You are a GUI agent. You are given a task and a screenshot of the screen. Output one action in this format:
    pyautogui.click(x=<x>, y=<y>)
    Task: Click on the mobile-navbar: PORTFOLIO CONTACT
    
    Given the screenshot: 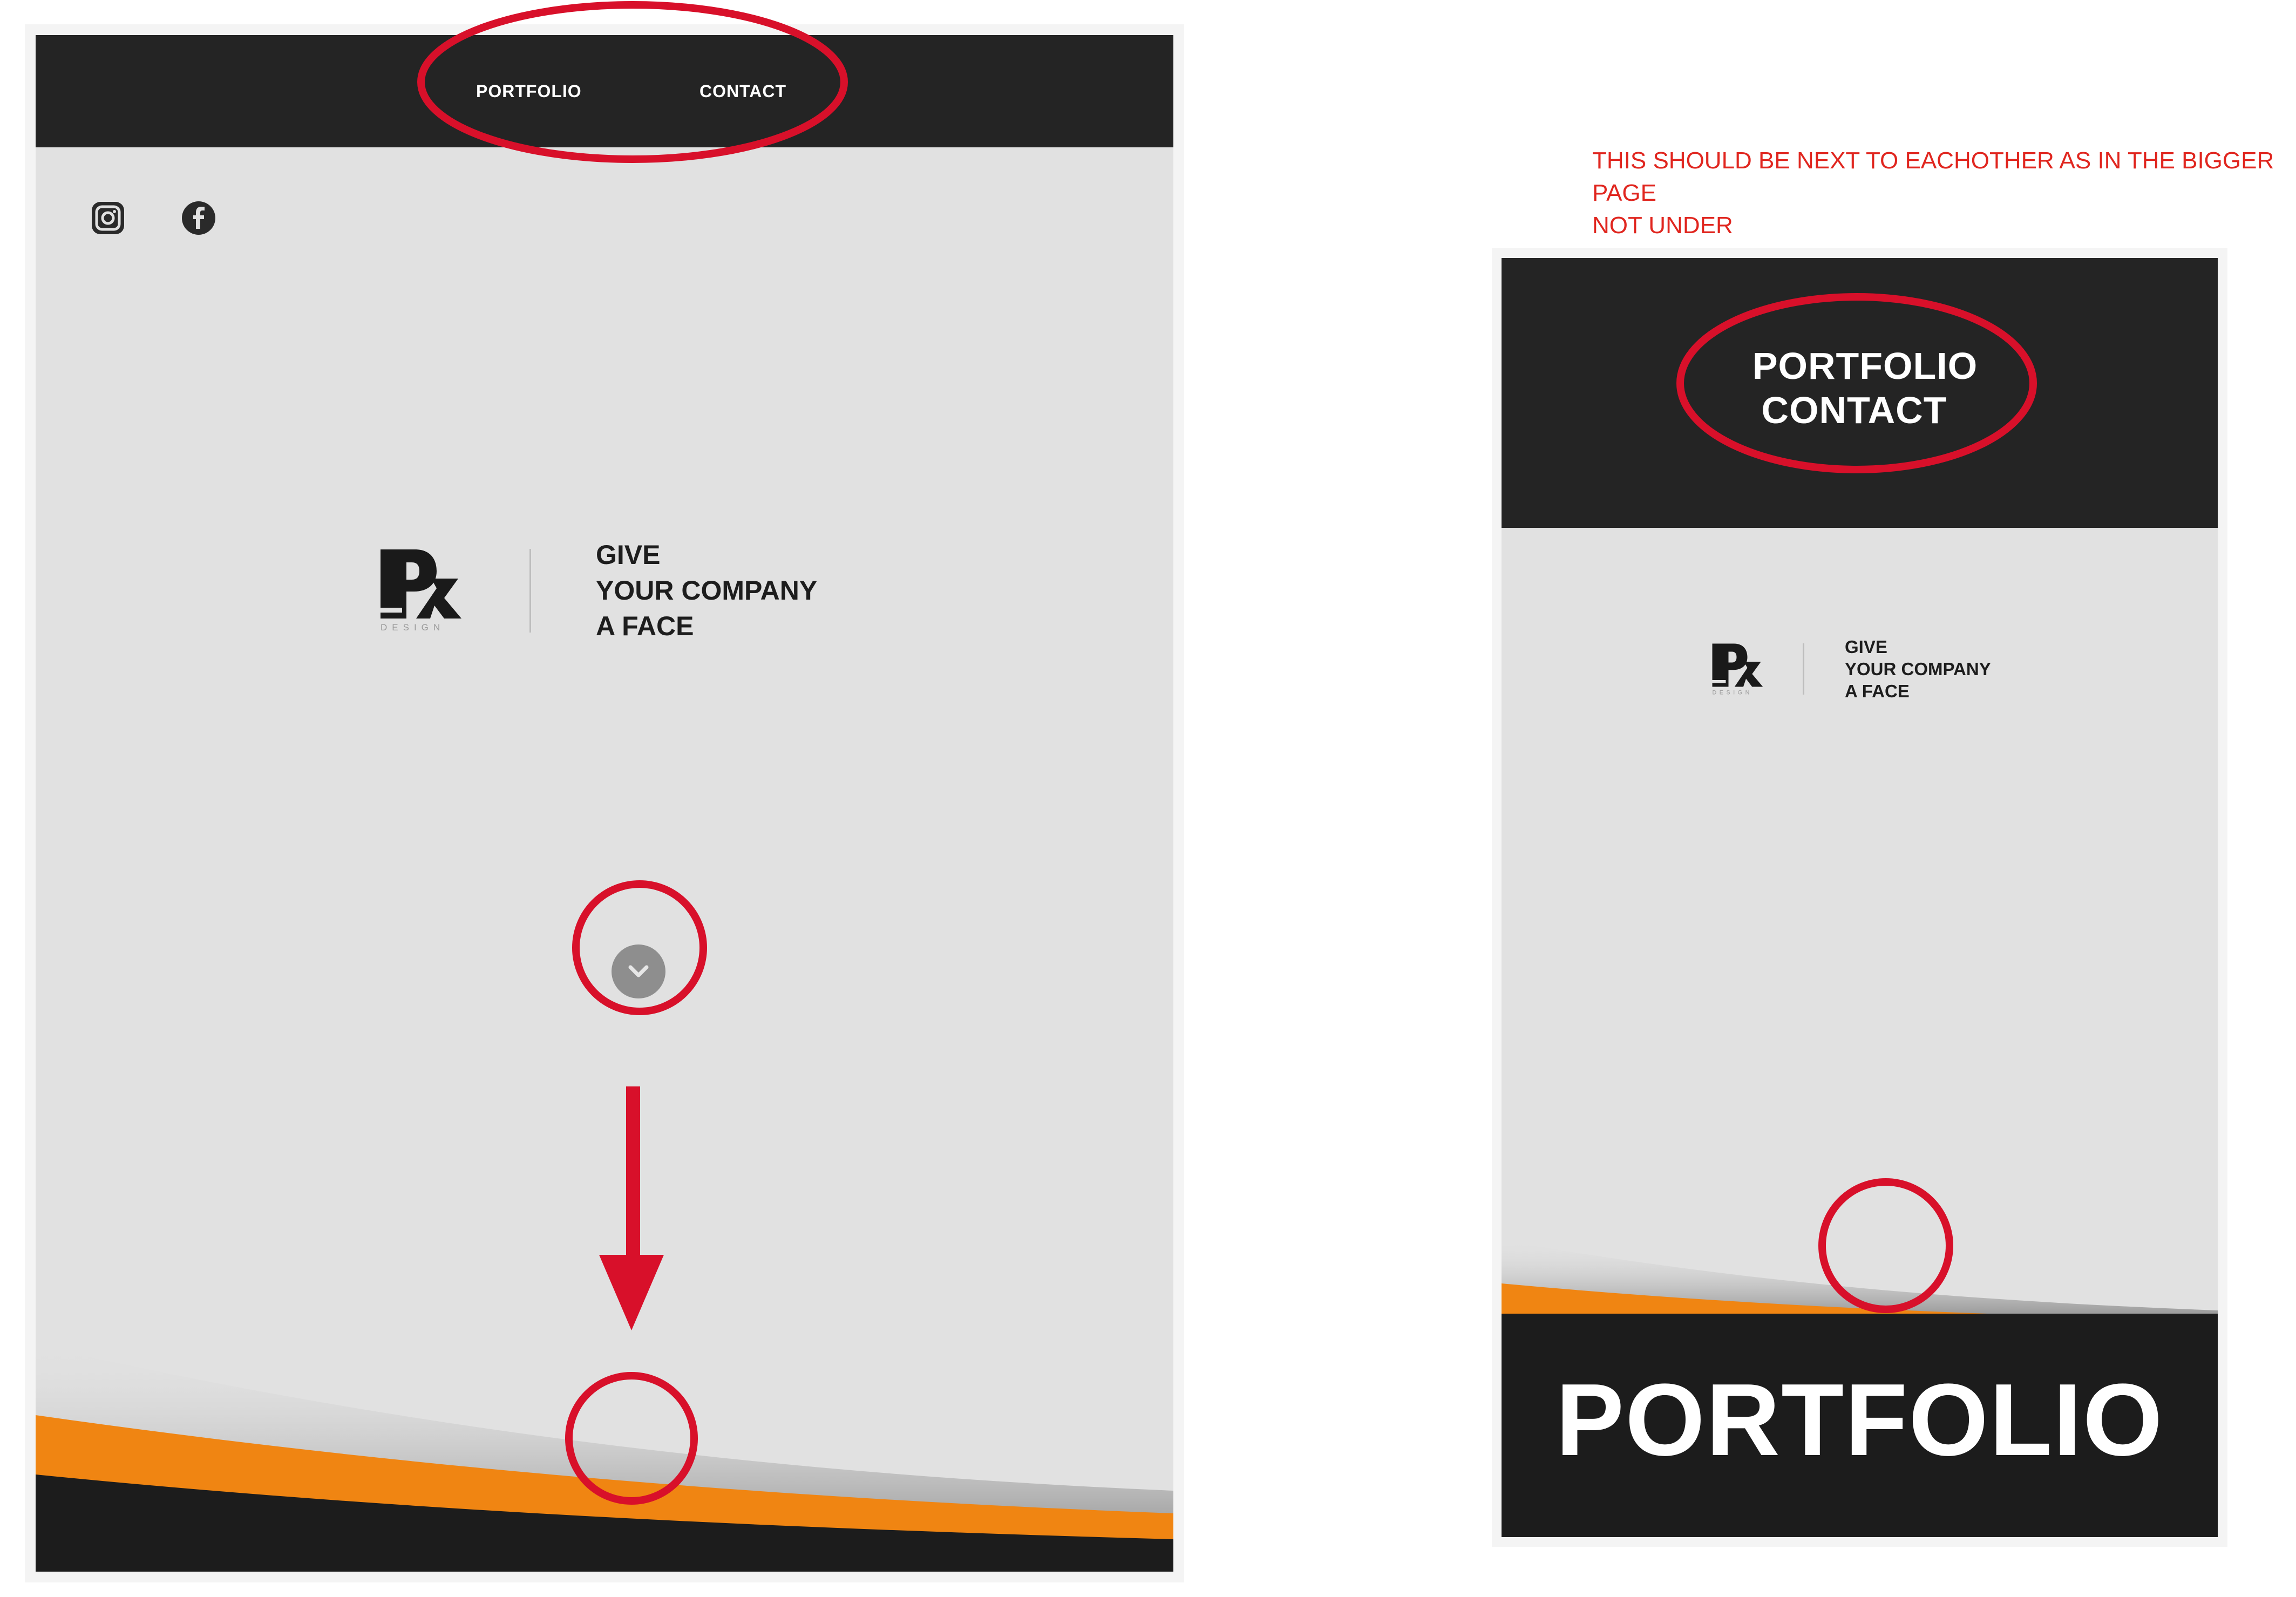 What is the action you would take?
    pyautogui.click(x=1860, y=393)
    